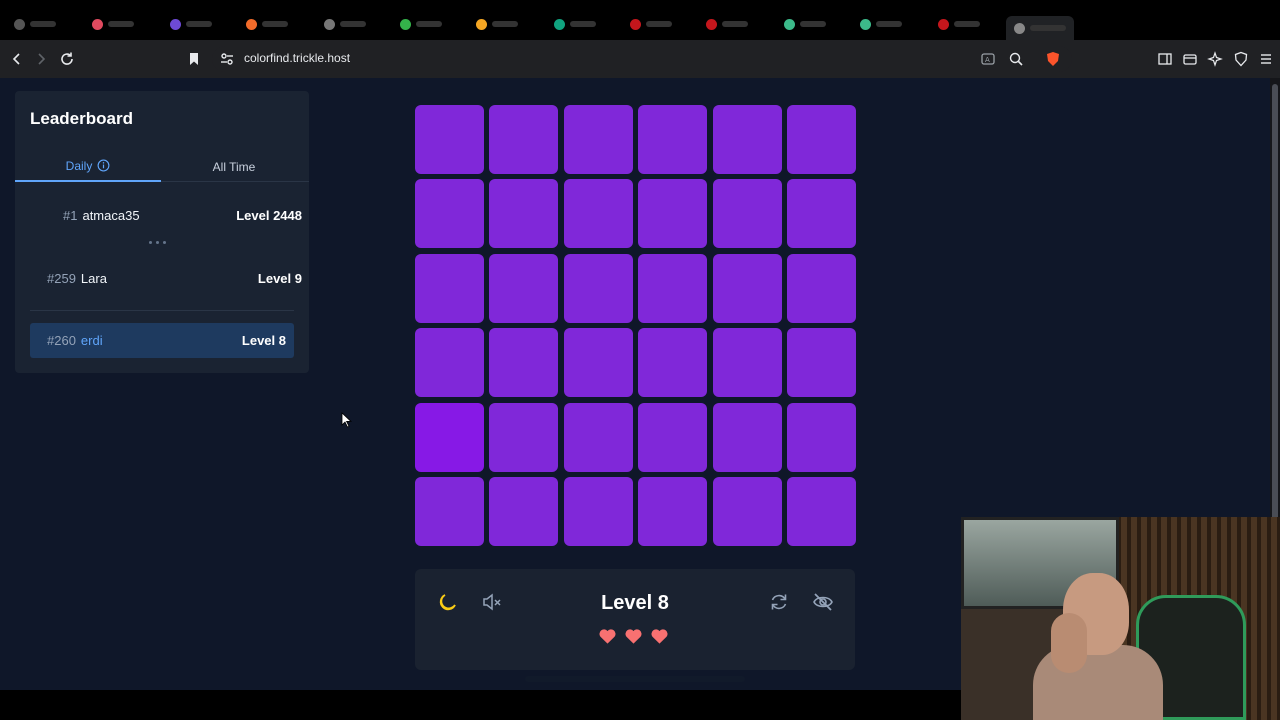 This screenshot has height=720, width=1280. What do you see at coordinates (93, 278) in the screenshot?
I see `player-name: Lara` at bounding box center [93, 278].